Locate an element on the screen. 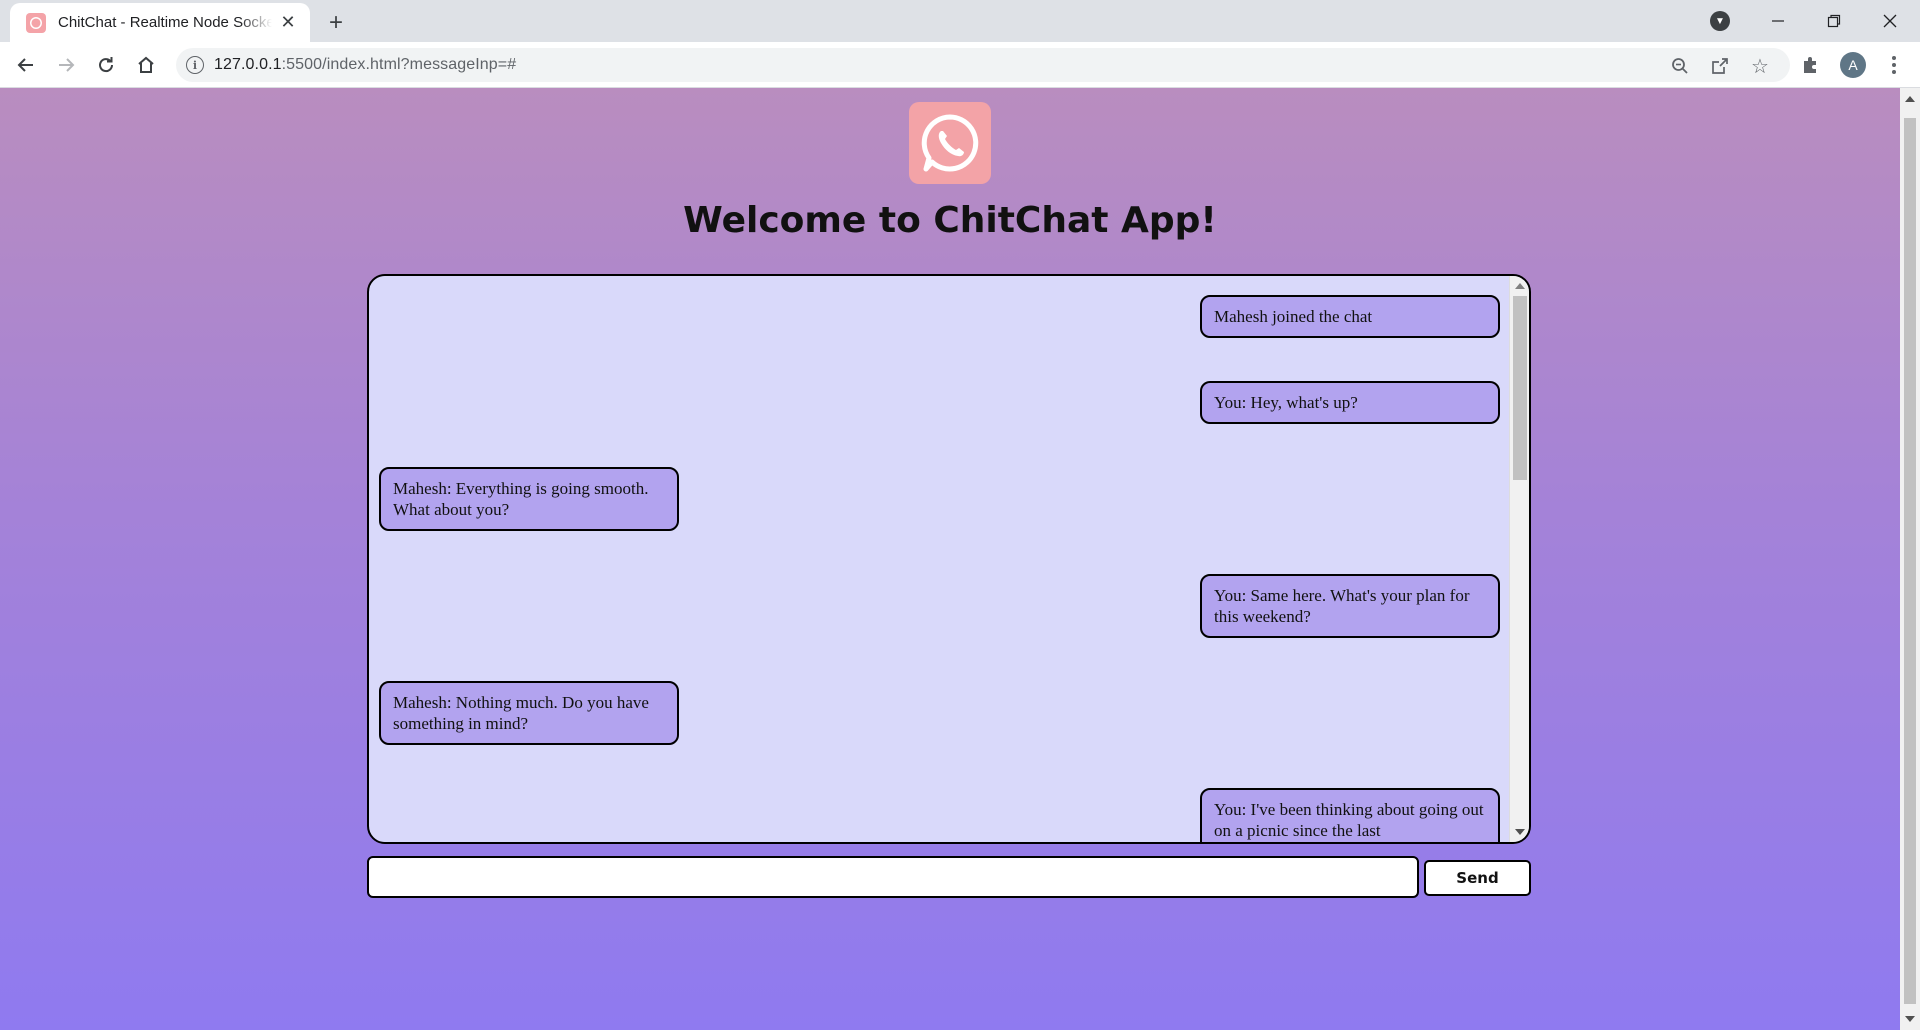  tab-search-button: ▼ is located at coordinates (1720, 21).